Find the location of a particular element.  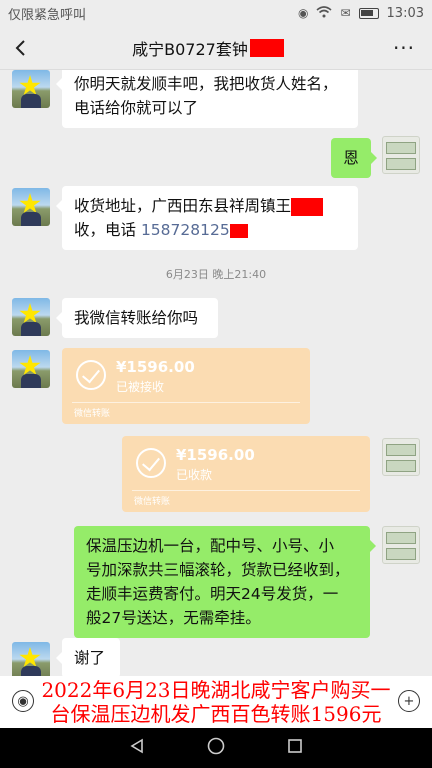

more-dots-icon: ··· is located at coordinates (404, 47).